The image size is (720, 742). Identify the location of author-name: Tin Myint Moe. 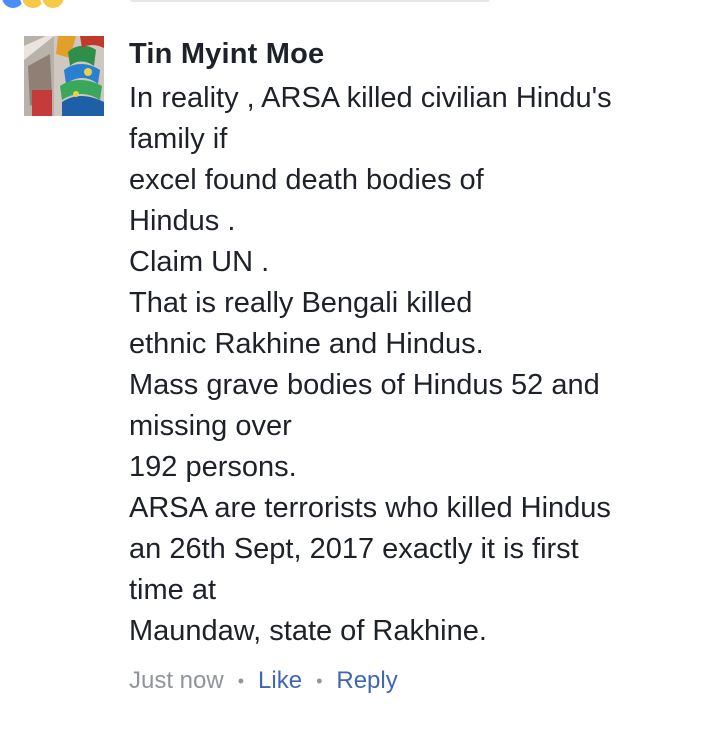
(414, 54).